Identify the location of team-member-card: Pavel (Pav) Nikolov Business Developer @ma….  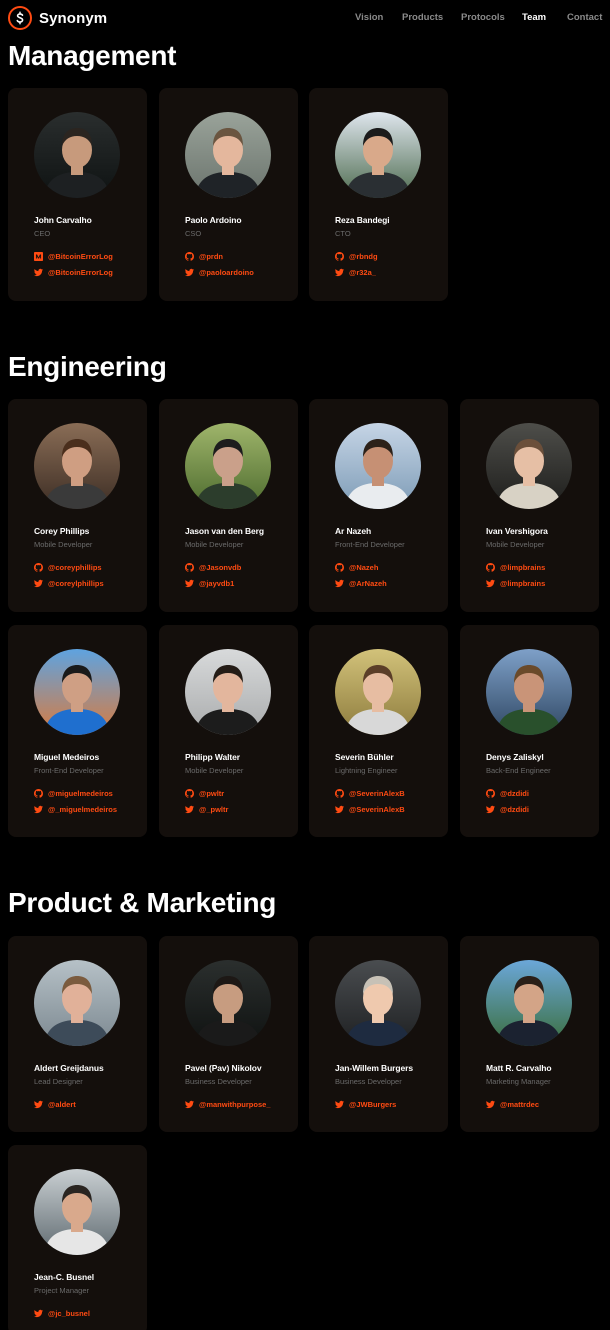
(228, 1034).